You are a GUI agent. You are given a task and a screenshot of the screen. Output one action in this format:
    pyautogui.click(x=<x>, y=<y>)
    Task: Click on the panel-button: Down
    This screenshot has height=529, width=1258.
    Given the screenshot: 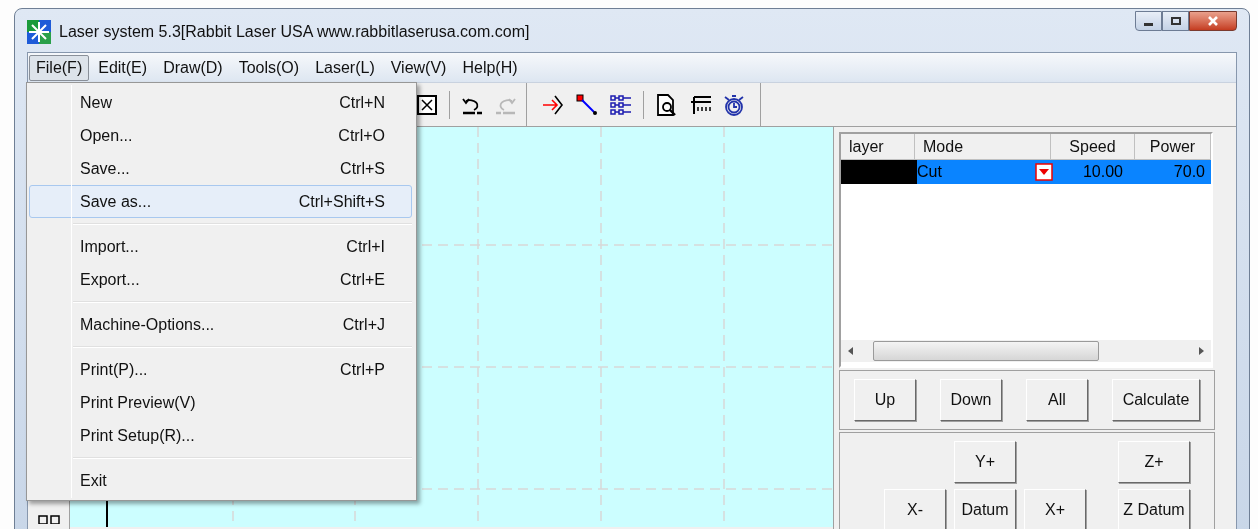 What is the action you would take?
    pyautogui.click(x=971, y=400)
    